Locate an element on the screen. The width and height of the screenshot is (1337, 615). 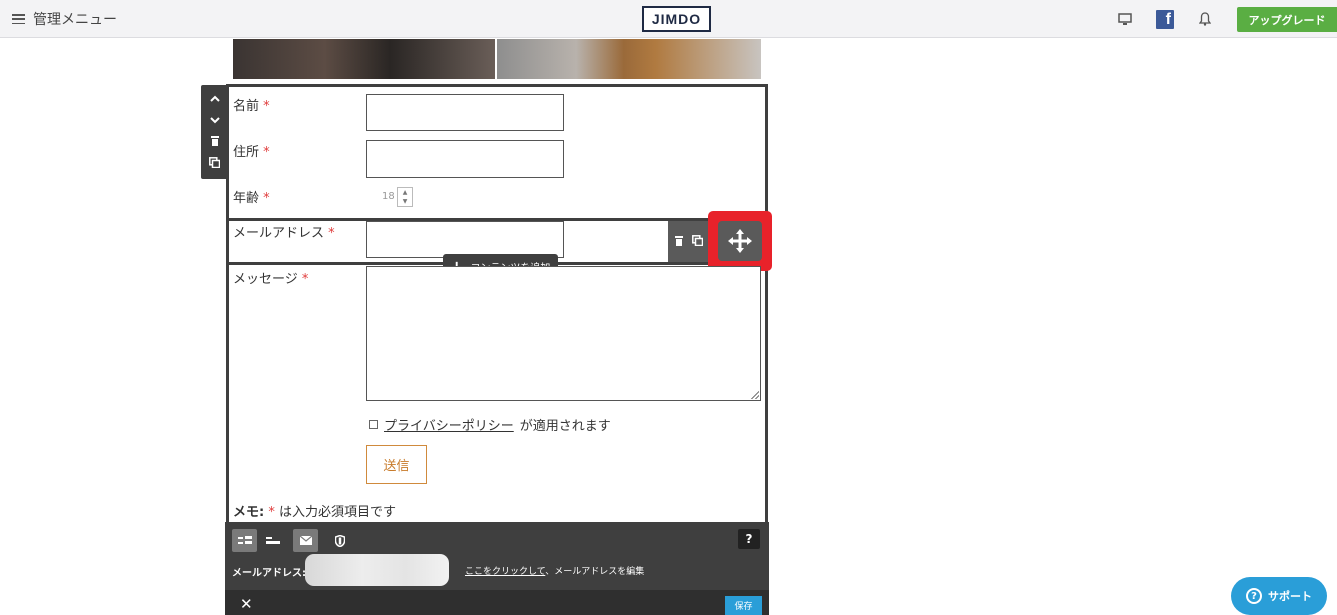
block-toolbar is located at coordinates (214, 132).